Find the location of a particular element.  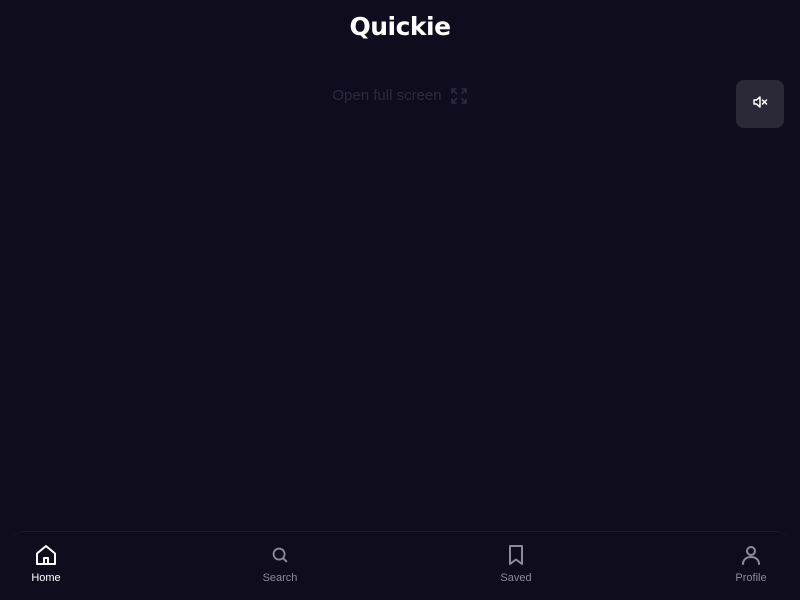

expand-icon is located at coordinates (459, 96).